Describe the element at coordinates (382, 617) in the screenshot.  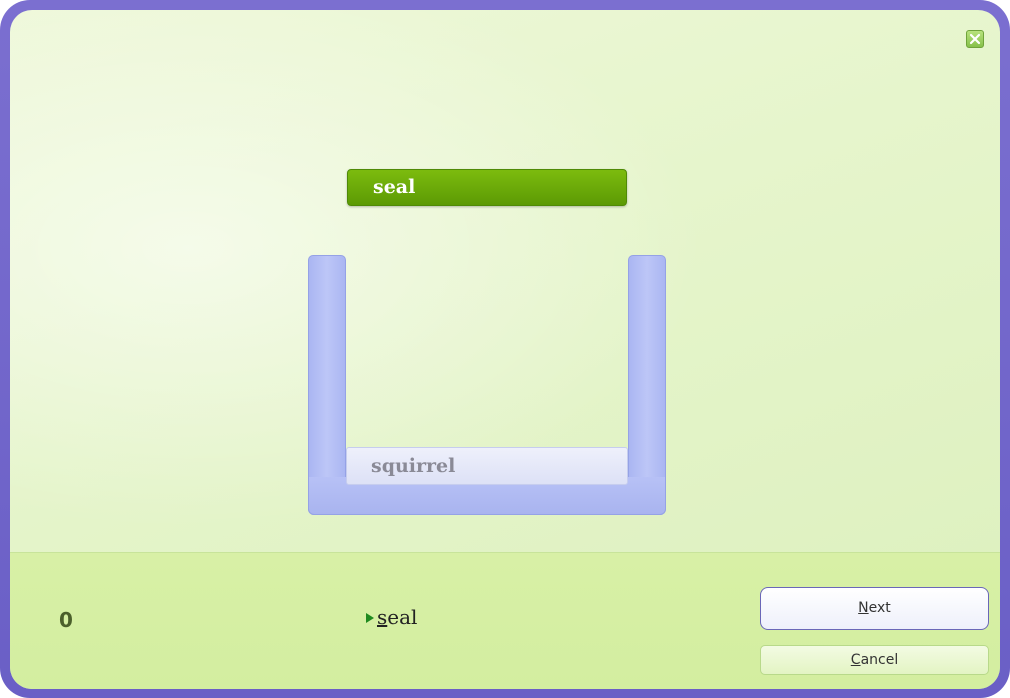
I see `current-word-first-letter: s` at that location.